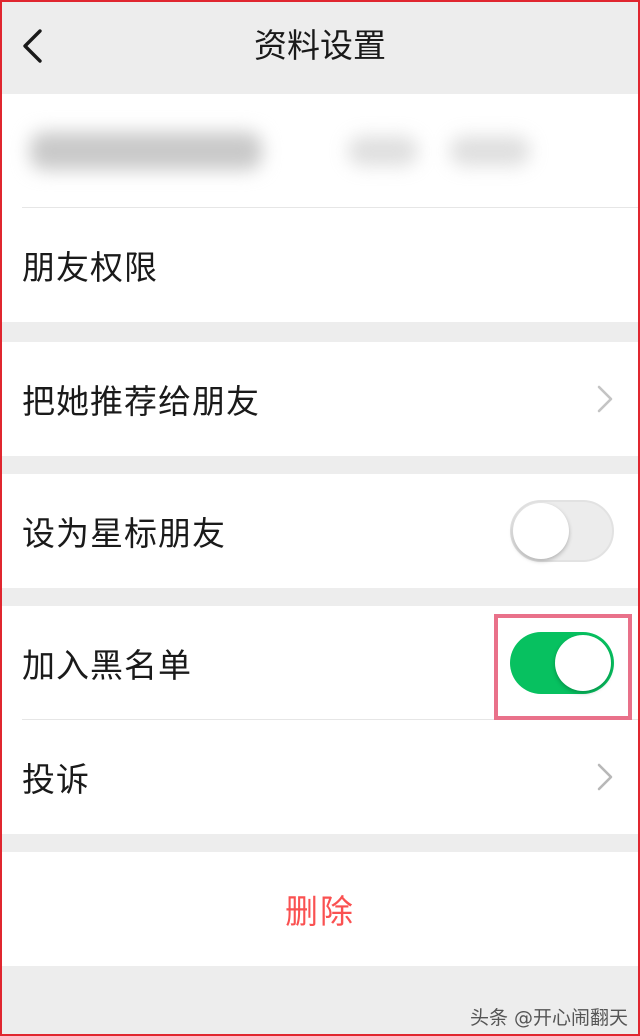  Describe the element at coordinates (107, 665) in the screenshot. I see `row-label: 加入黑名单` at that location.